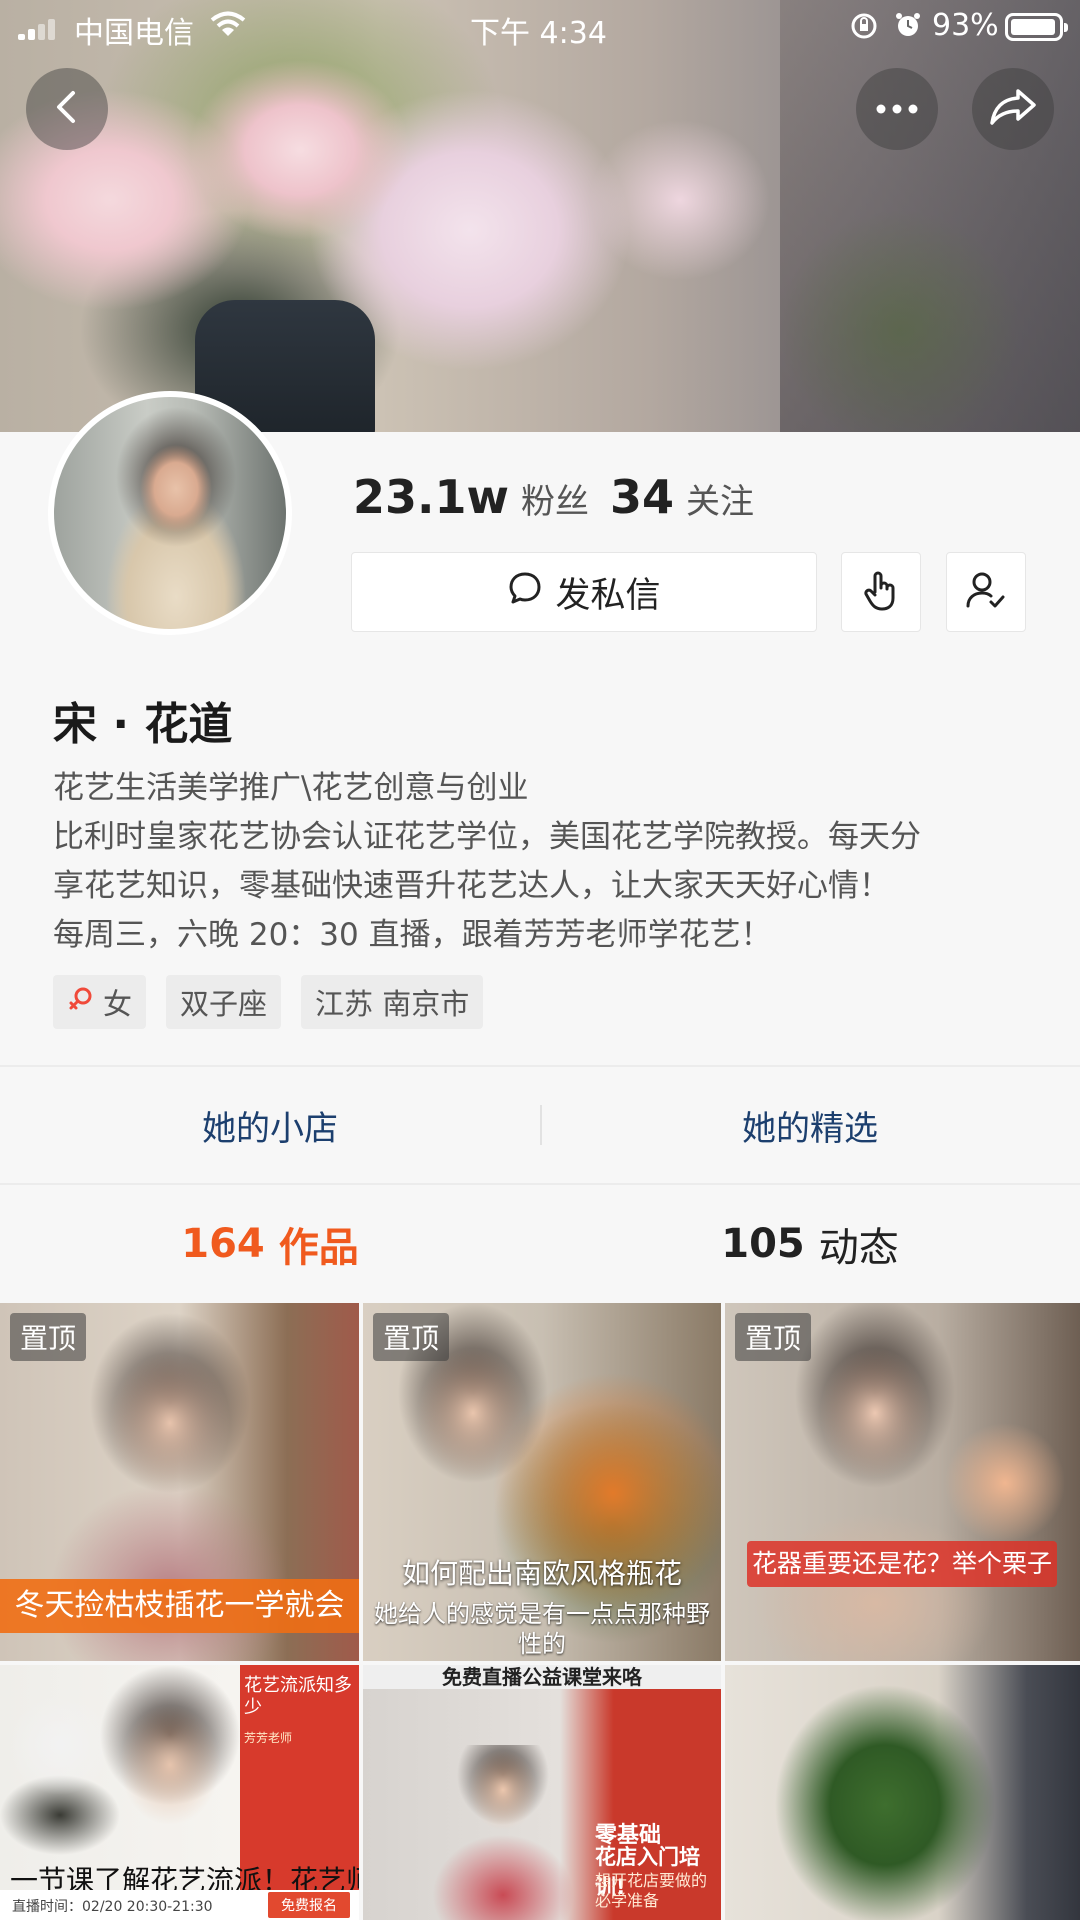 Image resolution: width=1080 pixels, height=1920 pixels. What do you see at coordinates (268, 1738) in the screenshot?
I see `thumbnail-badge-small: 芳芳老师` at bounding box center [268, 1738].